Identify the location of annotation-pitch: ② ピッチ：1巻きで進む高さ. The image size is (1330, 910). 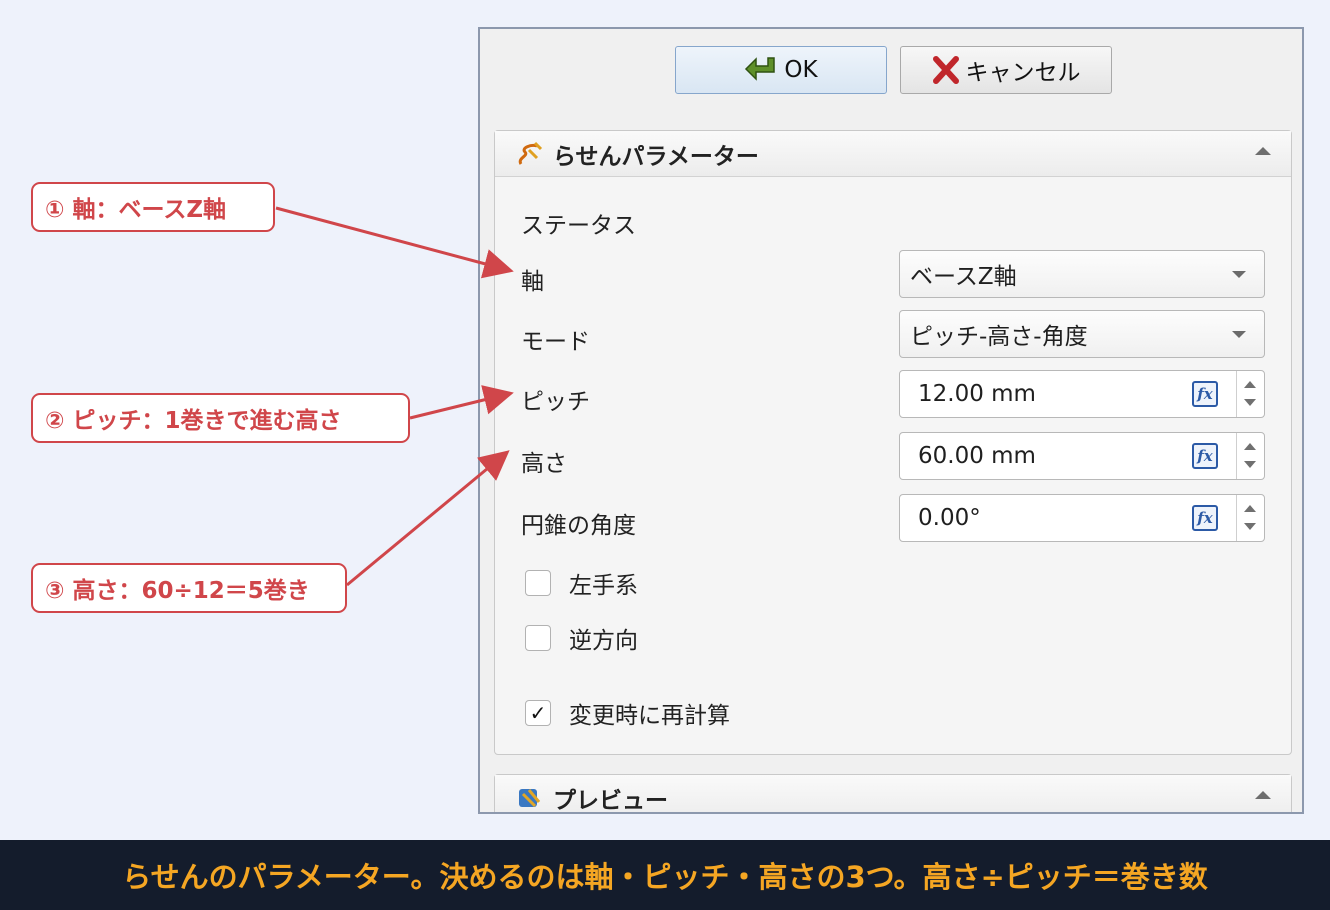
(220, 418).